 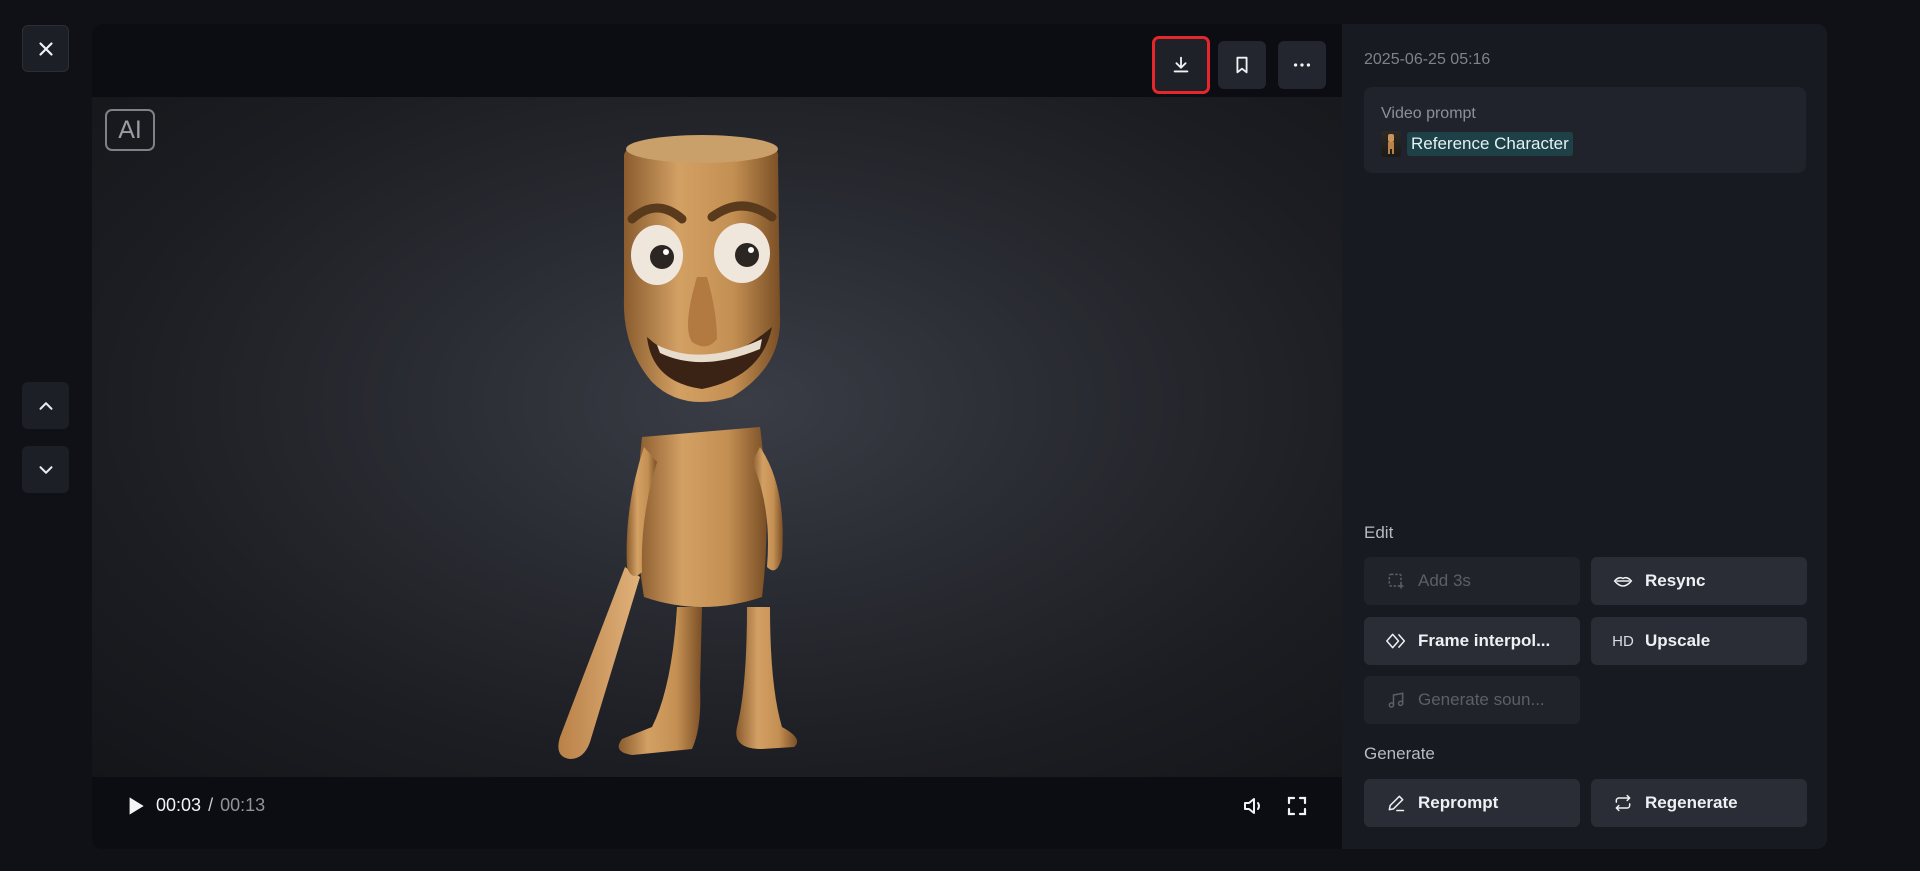 What do you see at coordinates (1490, 144) in the screenshot?
I see `reference-character-name: Reference Character` at bounding box center [1490, 144].